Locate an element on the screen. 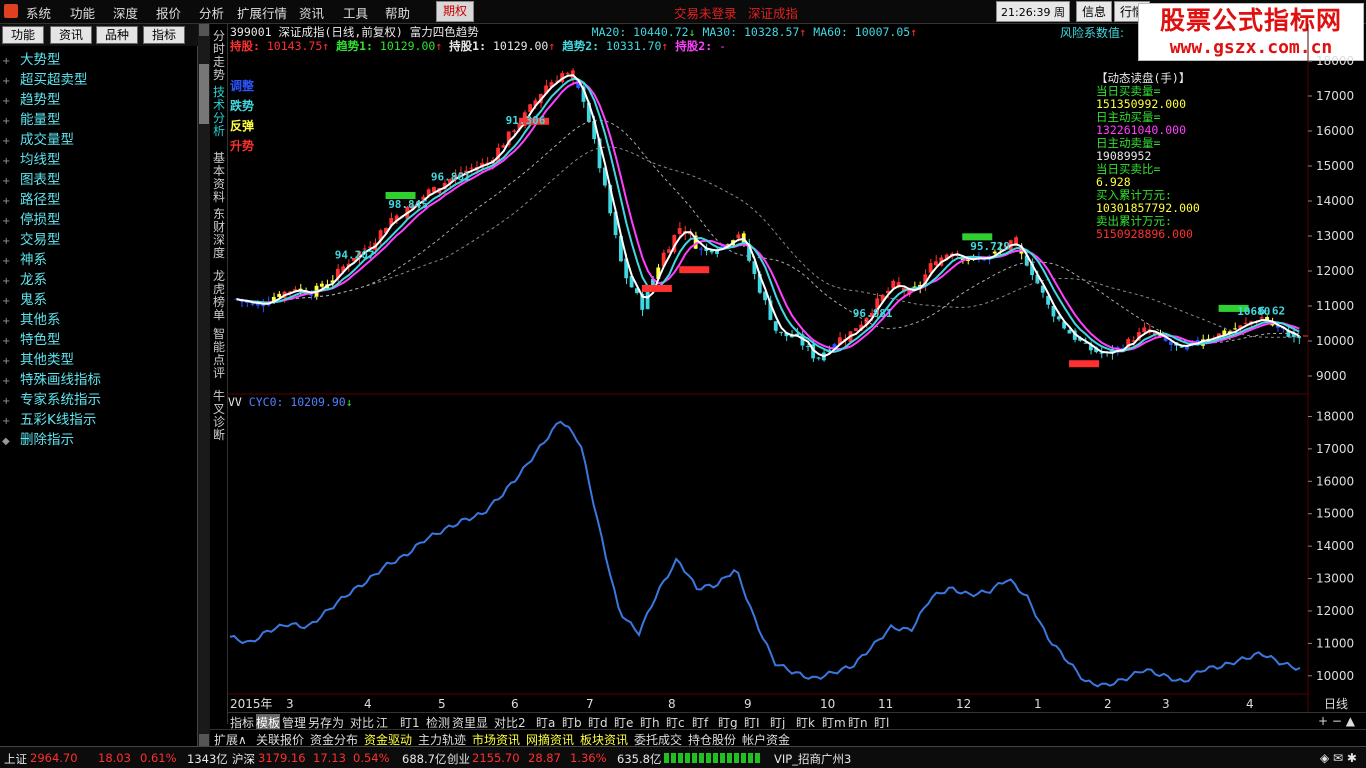  clock-display: 21:26:39 周二 is located at coordinates (1033, 20).